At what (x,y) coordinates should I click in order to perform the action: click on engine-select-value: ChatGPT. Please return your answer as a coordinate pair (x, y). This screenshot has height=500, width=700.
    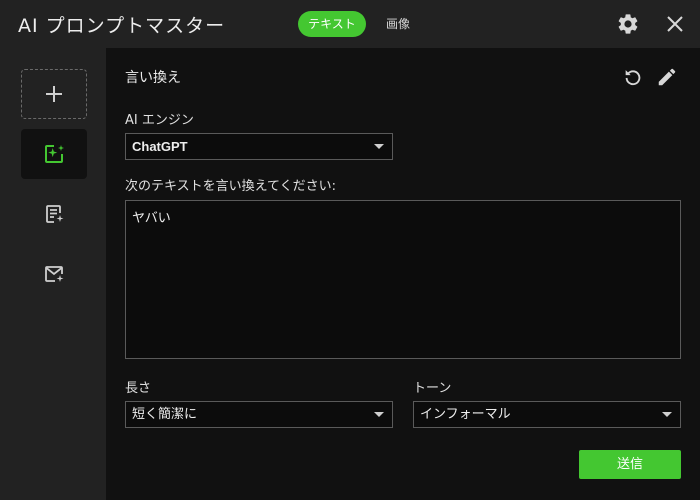
    Looking at the image, I should click on (160, 146).